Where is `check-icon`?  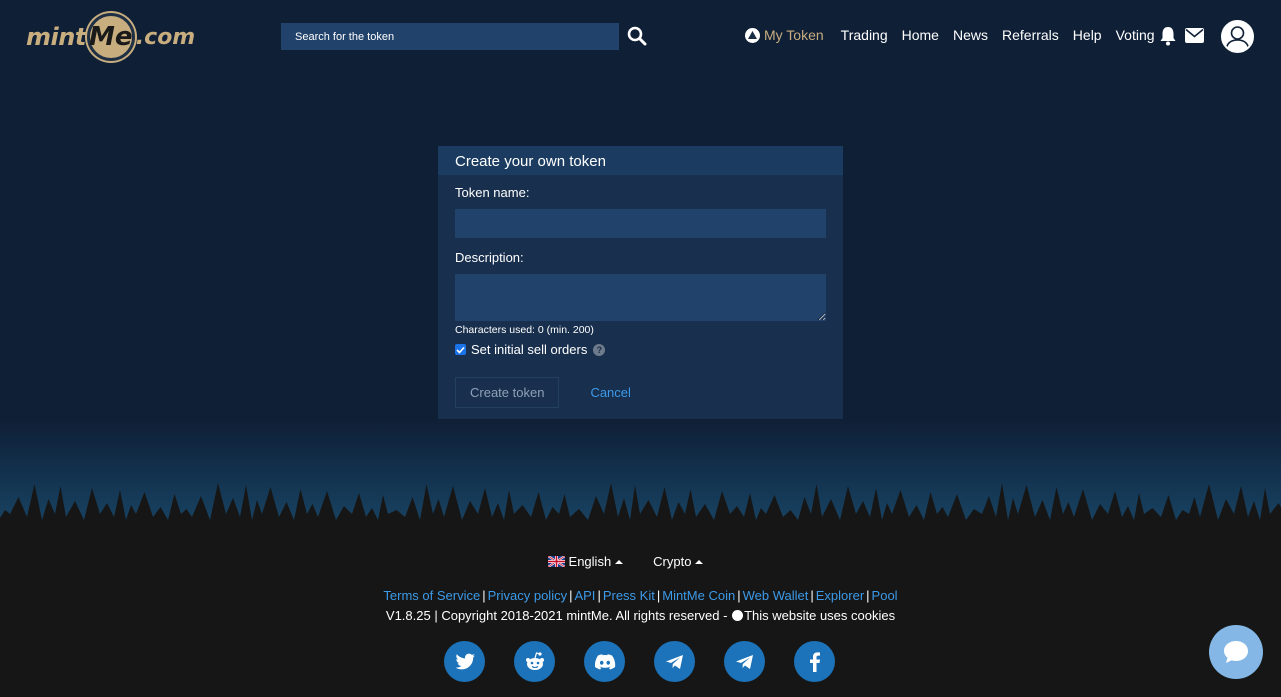 check-icon is located at coordinates (460, 350).